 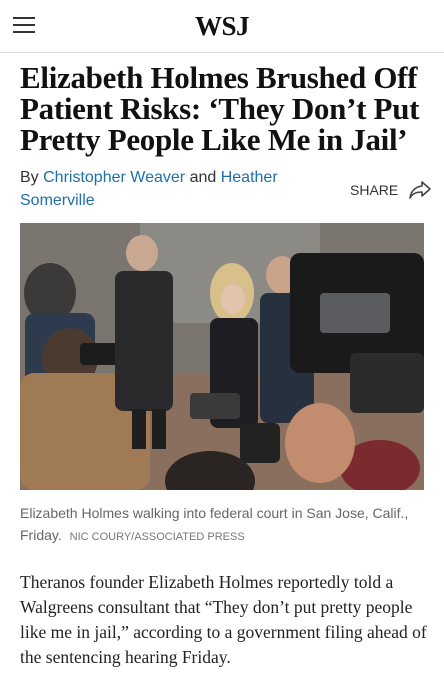 I want to click on share-arrow-icon, so click(x=420, y=190).